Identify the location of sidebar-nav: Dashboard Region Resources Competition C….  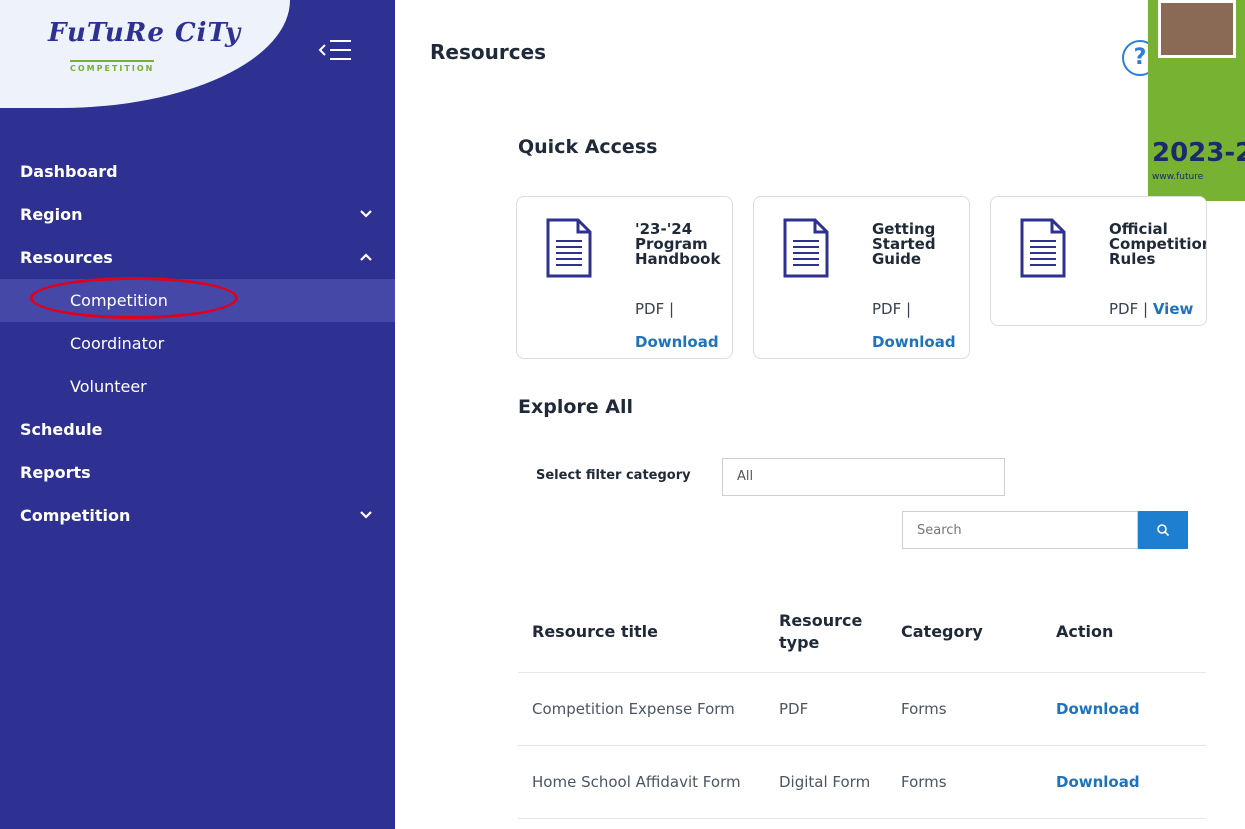
(197, 343).